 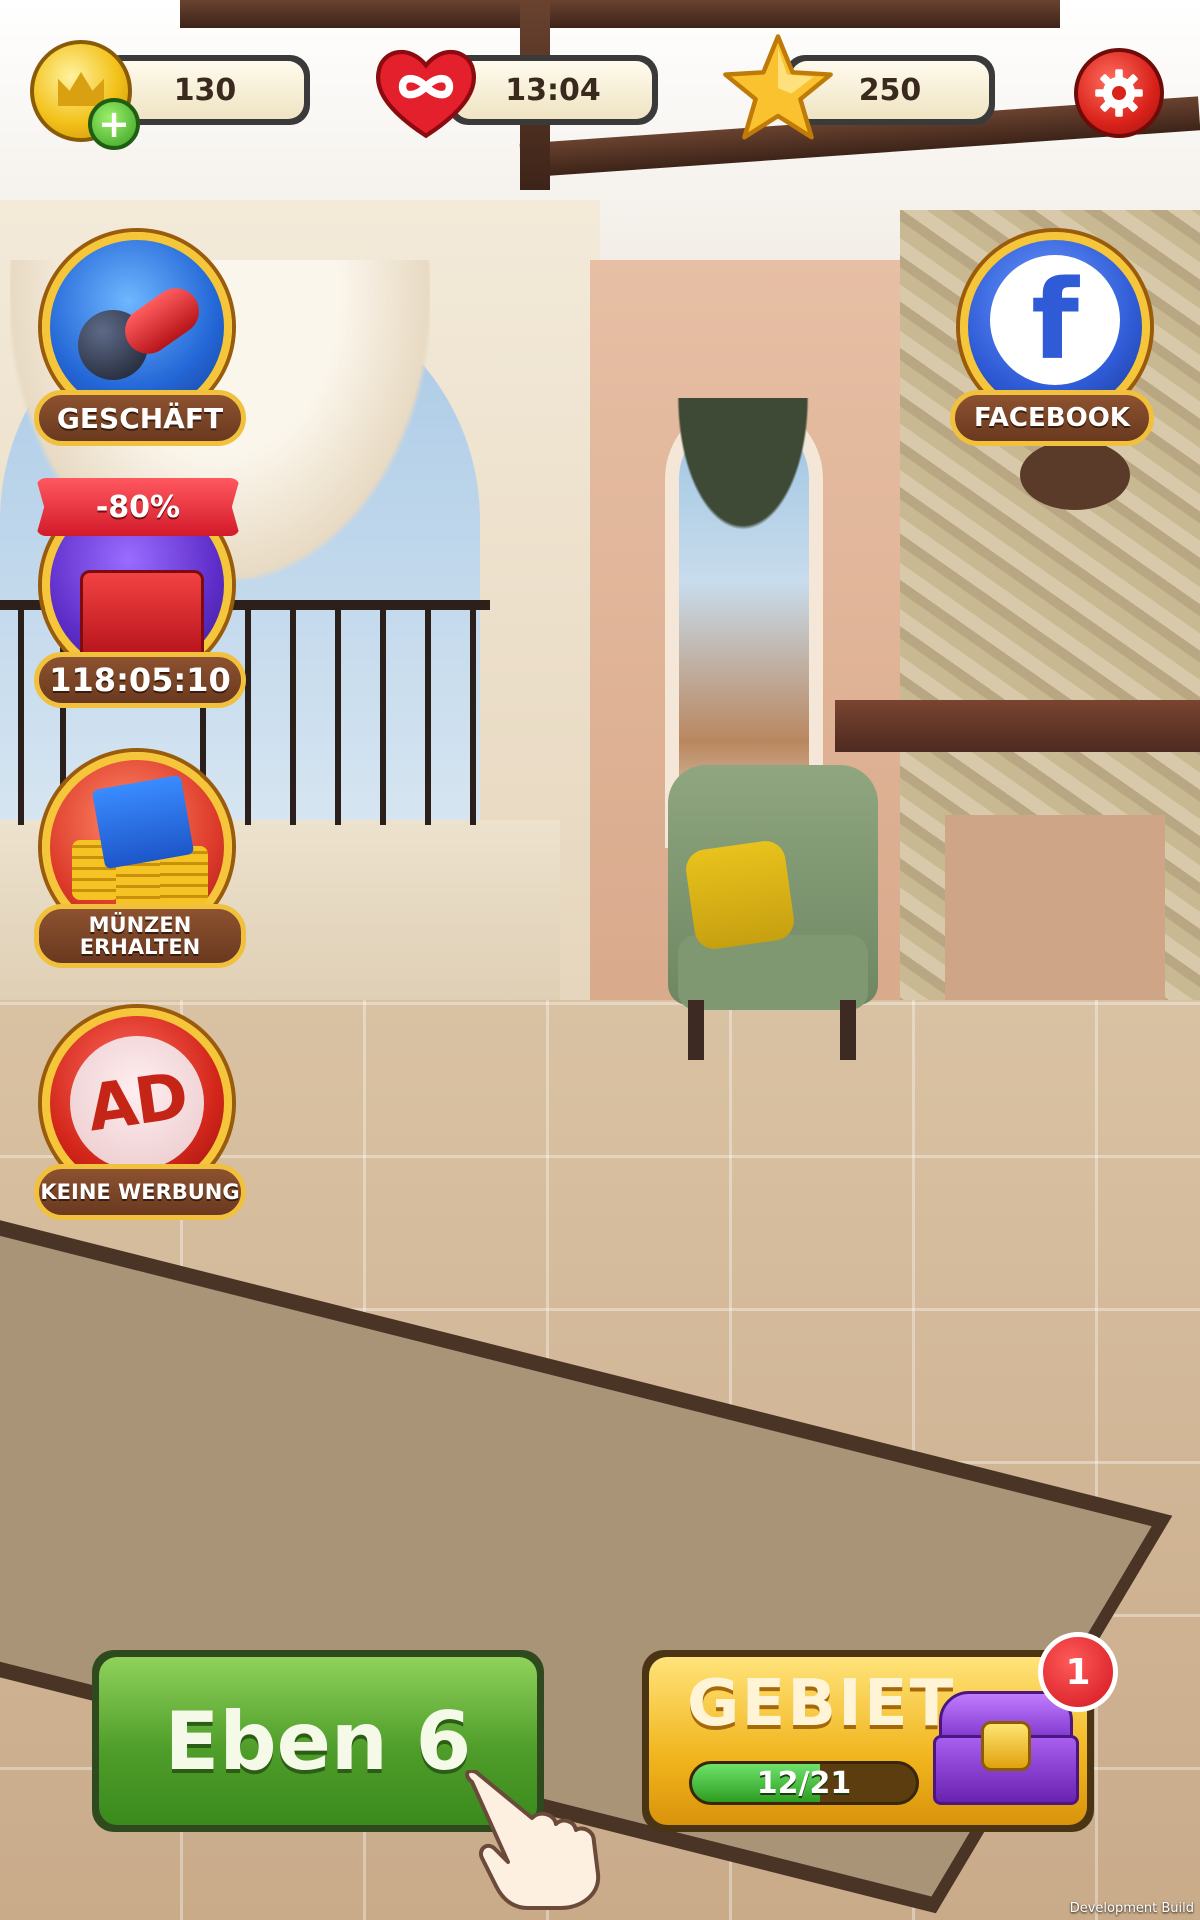 What do you see at coordinates (553, 90) in the screenshot?
I see `lives-timer: 13:04` at bounding box center [553, 90].